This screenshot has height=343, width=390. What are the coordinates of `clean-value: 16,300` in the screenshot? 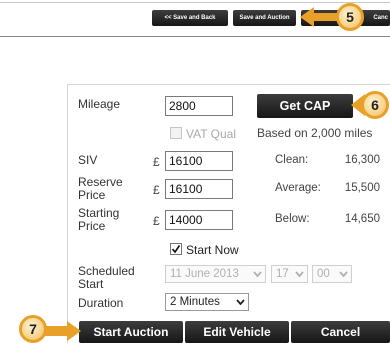 It's located at (362, 160).